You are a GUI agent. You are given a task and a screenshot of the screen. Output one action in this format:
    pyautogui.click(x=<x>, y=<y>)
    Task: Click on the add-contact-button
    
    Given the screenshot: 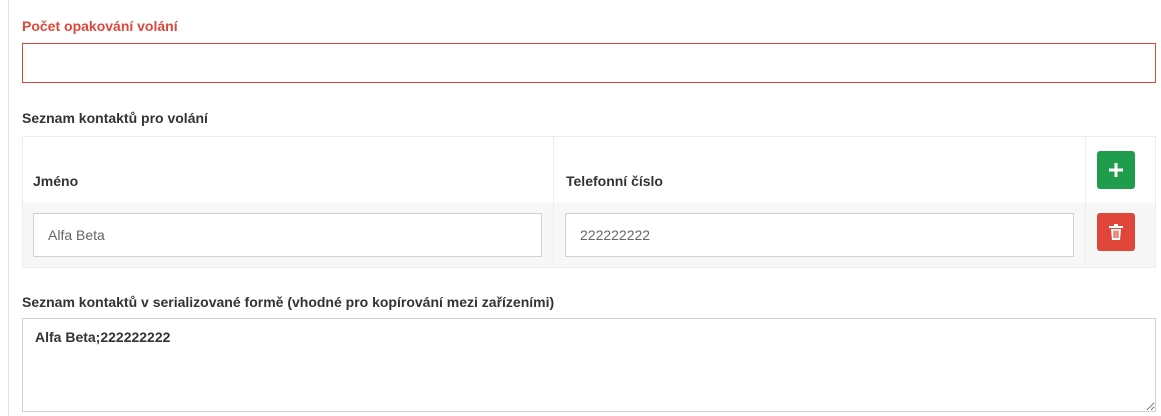 What is the action you would take?
    pyautogui.click(x=1116, y=170)
    